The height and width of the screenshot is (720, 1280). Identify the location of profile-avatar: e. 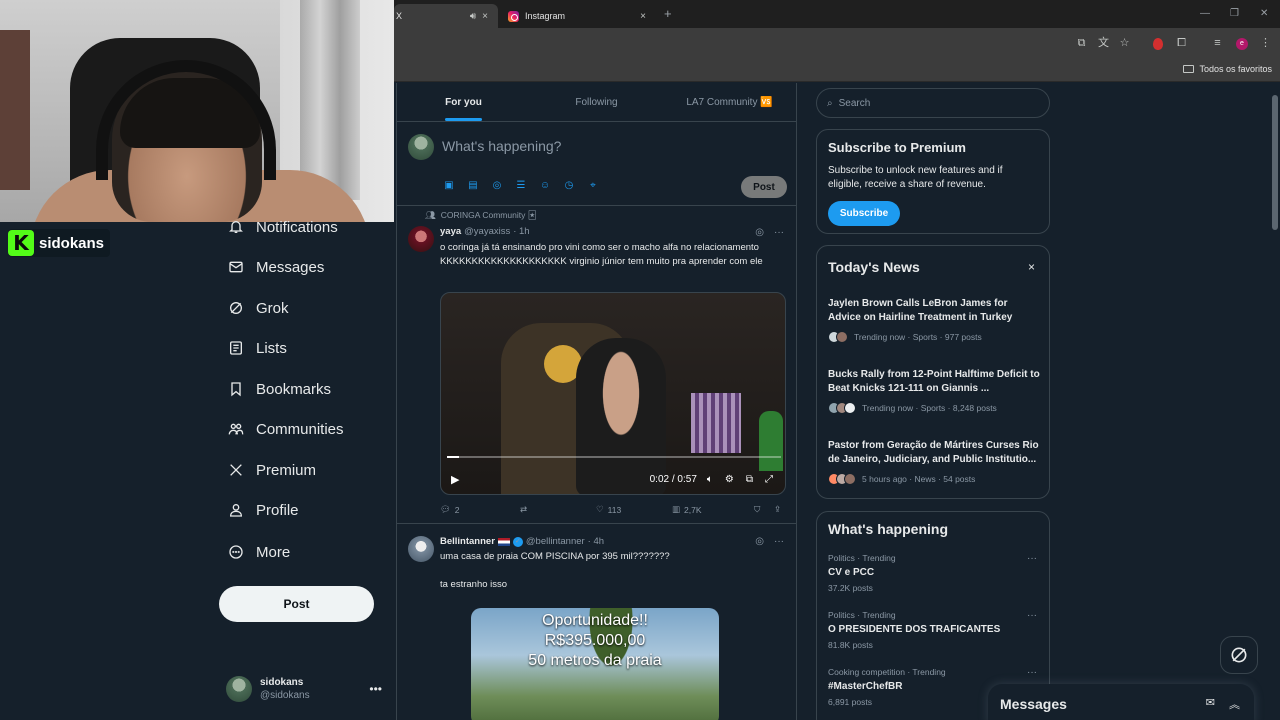
(1242, 44).